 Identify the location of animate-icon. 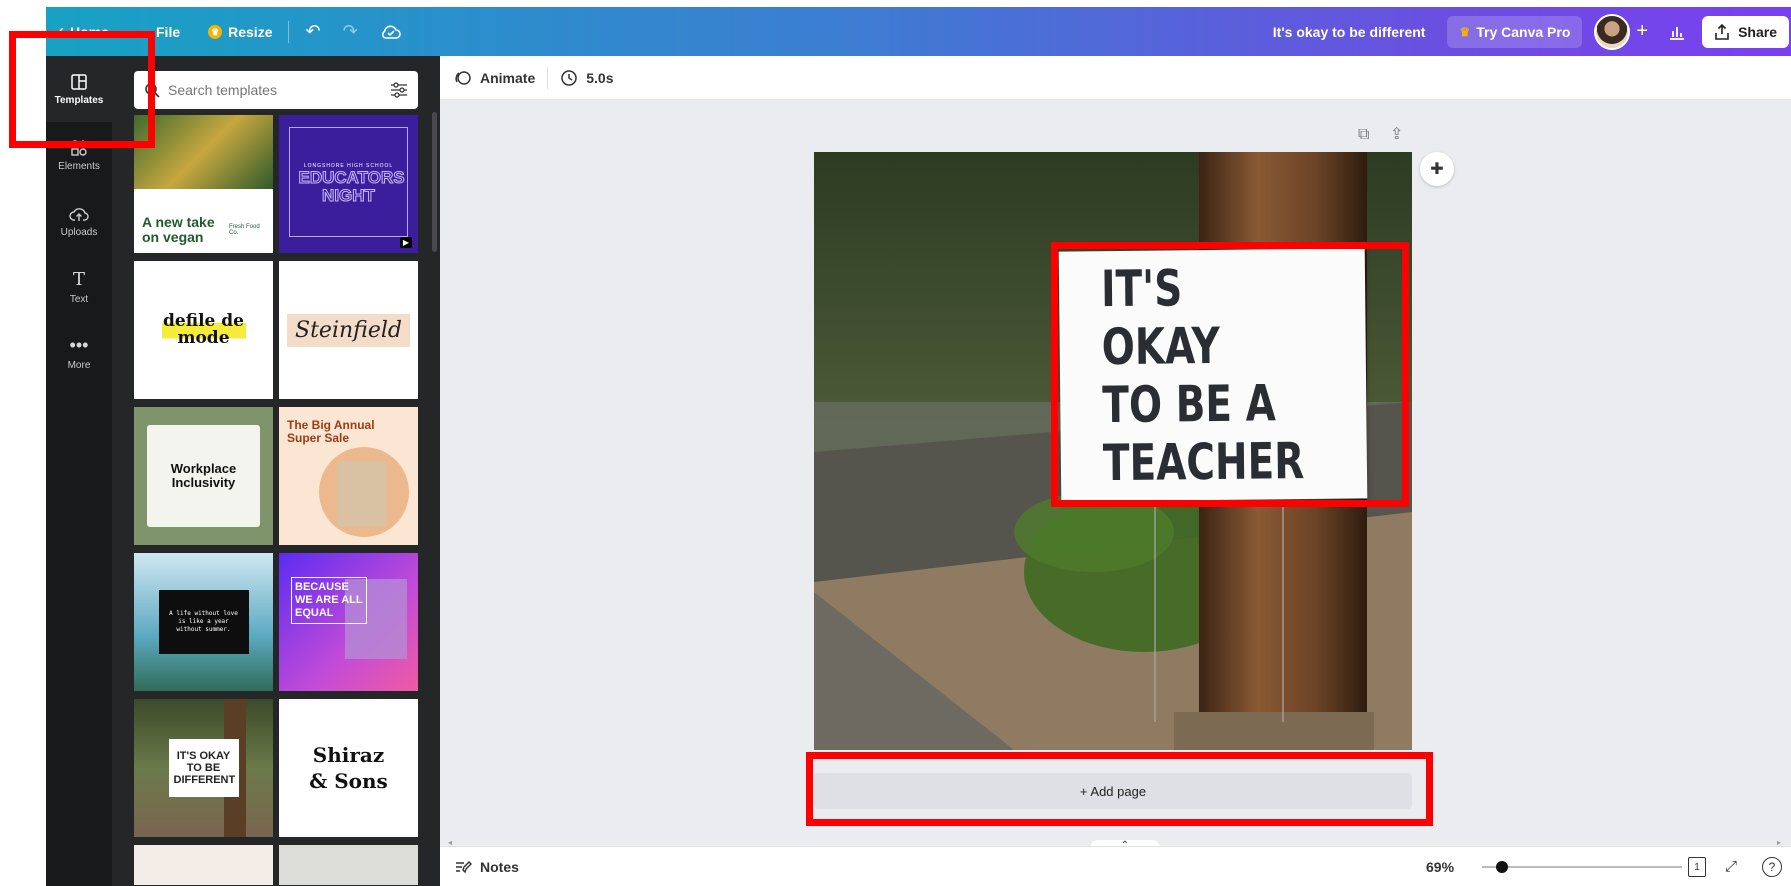
(463, 77).